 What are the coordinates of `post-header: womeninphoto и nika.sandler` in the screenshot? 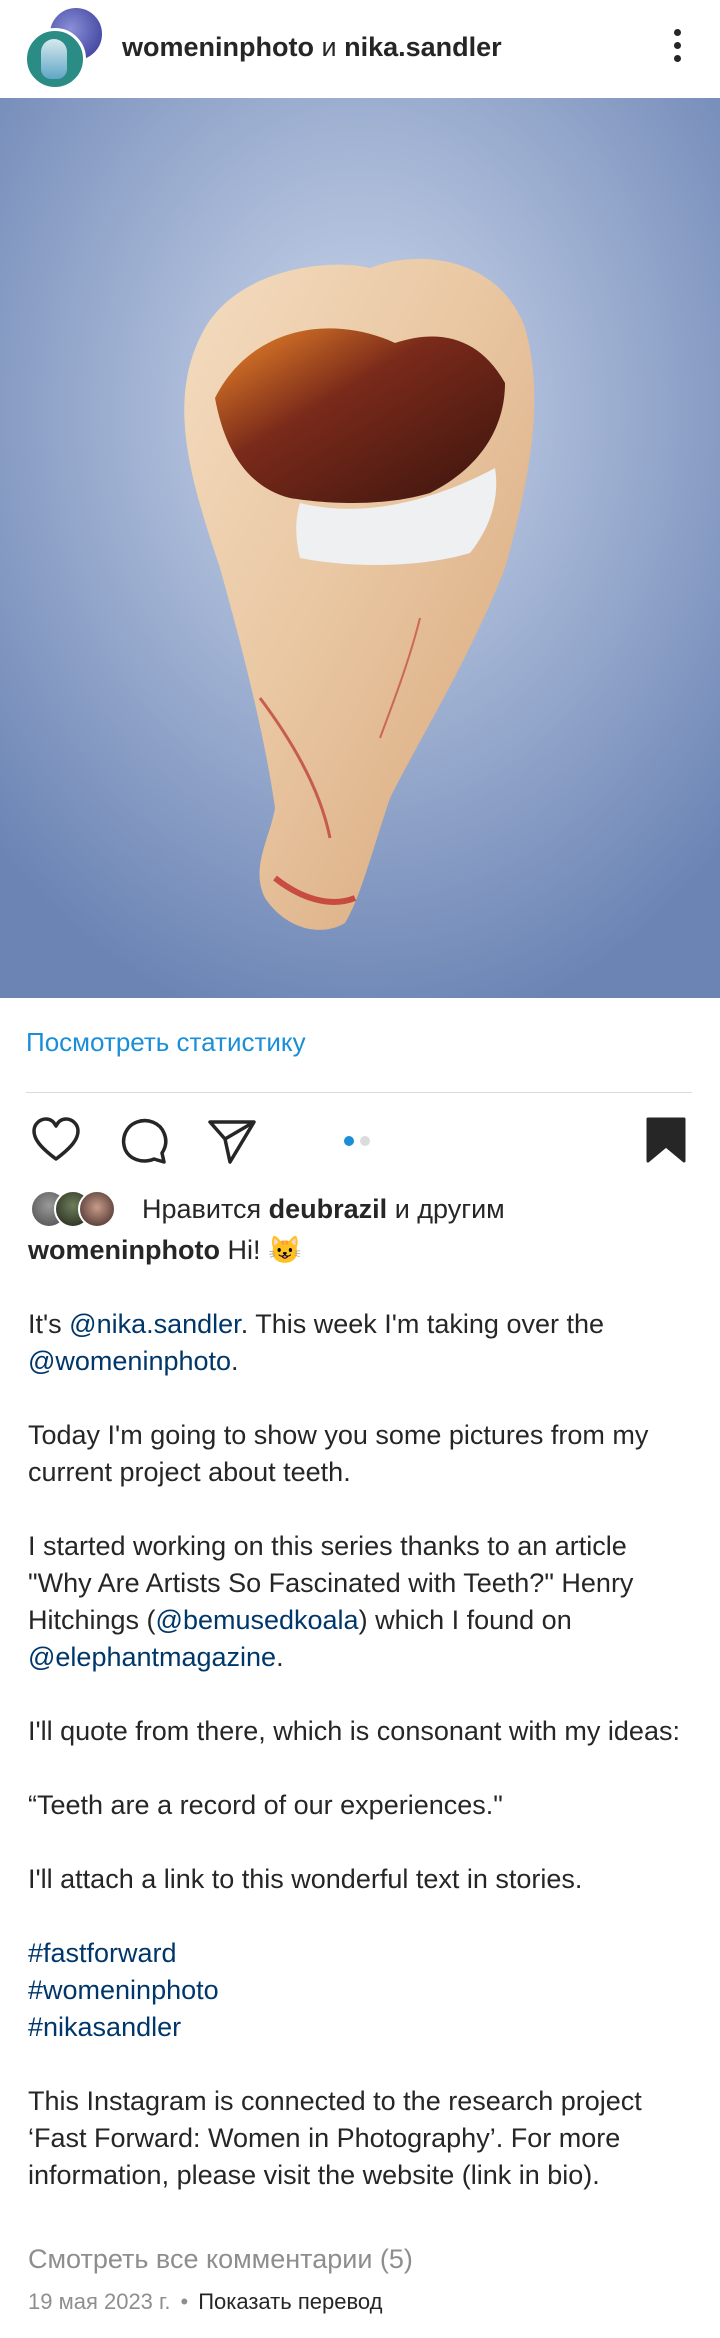 It's located at (360, 49).